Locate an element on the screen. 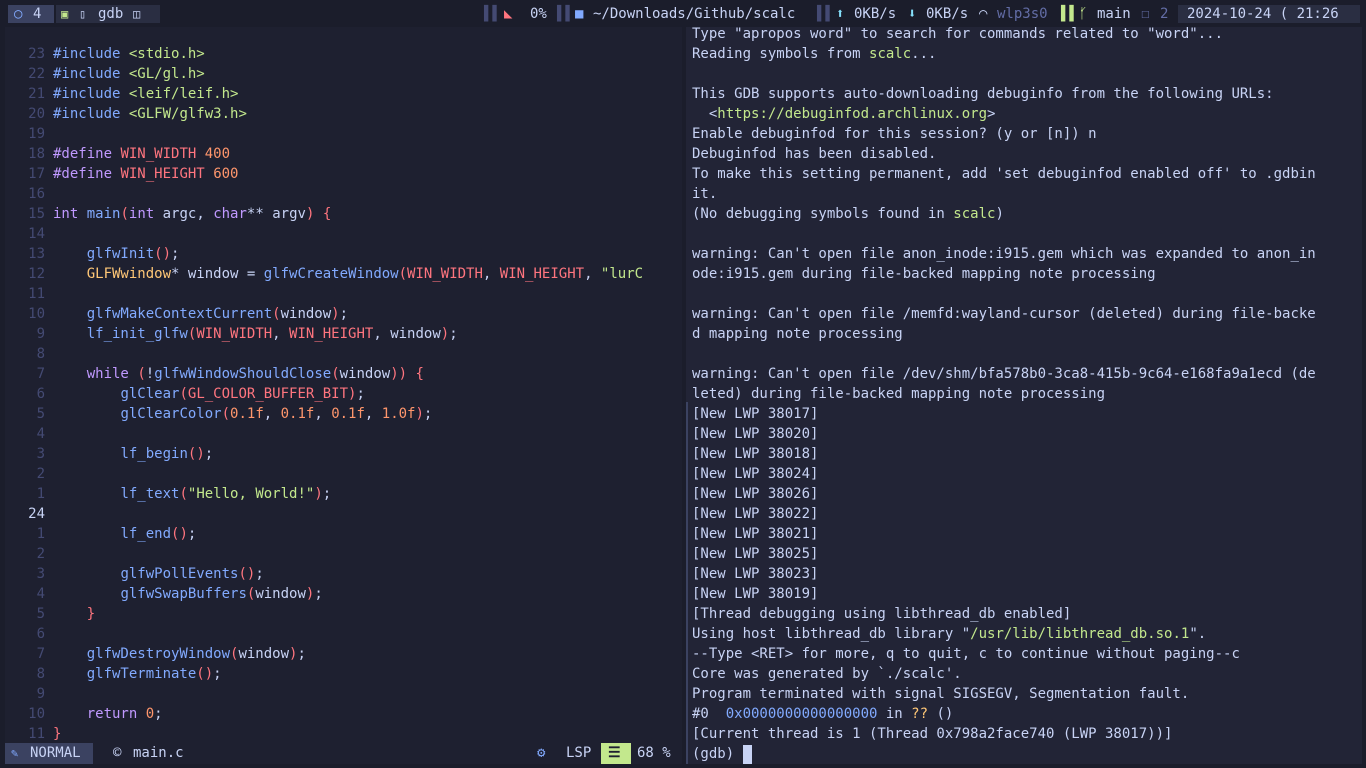 The width and height of the screenshot is (1366, 768). code-line: lf_end(); is located at coordinates (124, 534).